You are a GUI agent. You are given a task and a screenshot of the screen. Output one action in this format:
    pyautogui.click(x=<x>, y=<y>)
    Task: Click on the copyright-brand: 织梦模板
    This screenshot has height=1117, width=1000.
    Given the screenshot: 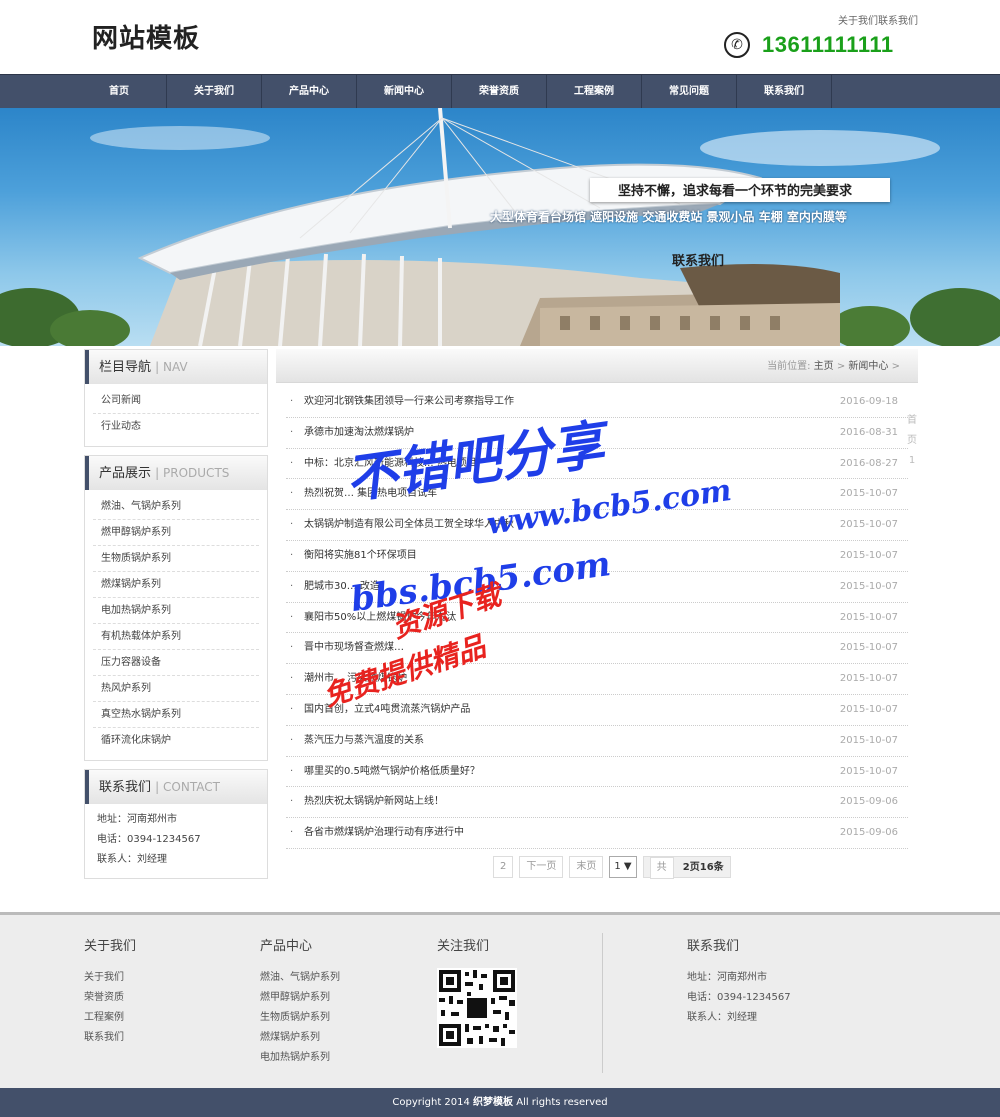 What is the action you would take?
    pyautogui.click(x=493, y=1102)
    